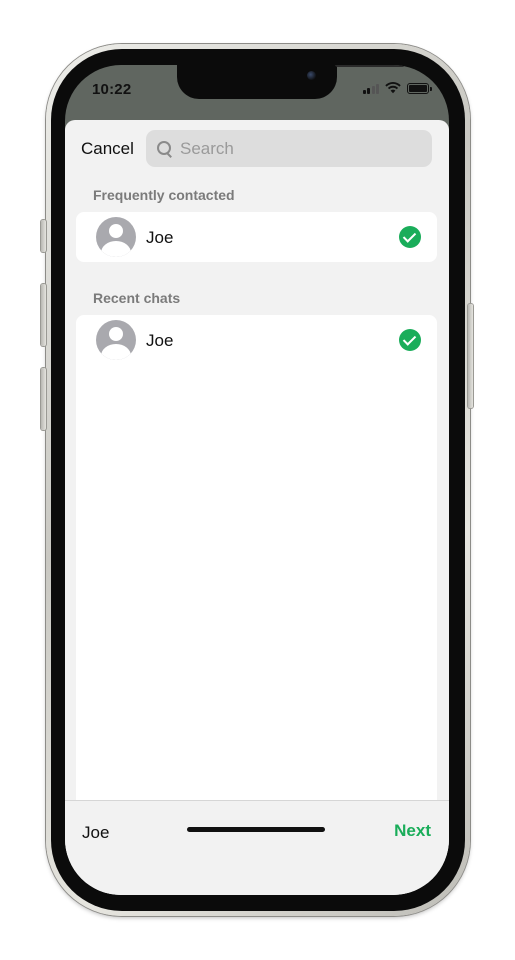 The image size is (515, 960). Describe the element at coordinates (412, 831) in the screenshot. I see `next-button: Next` at that location.